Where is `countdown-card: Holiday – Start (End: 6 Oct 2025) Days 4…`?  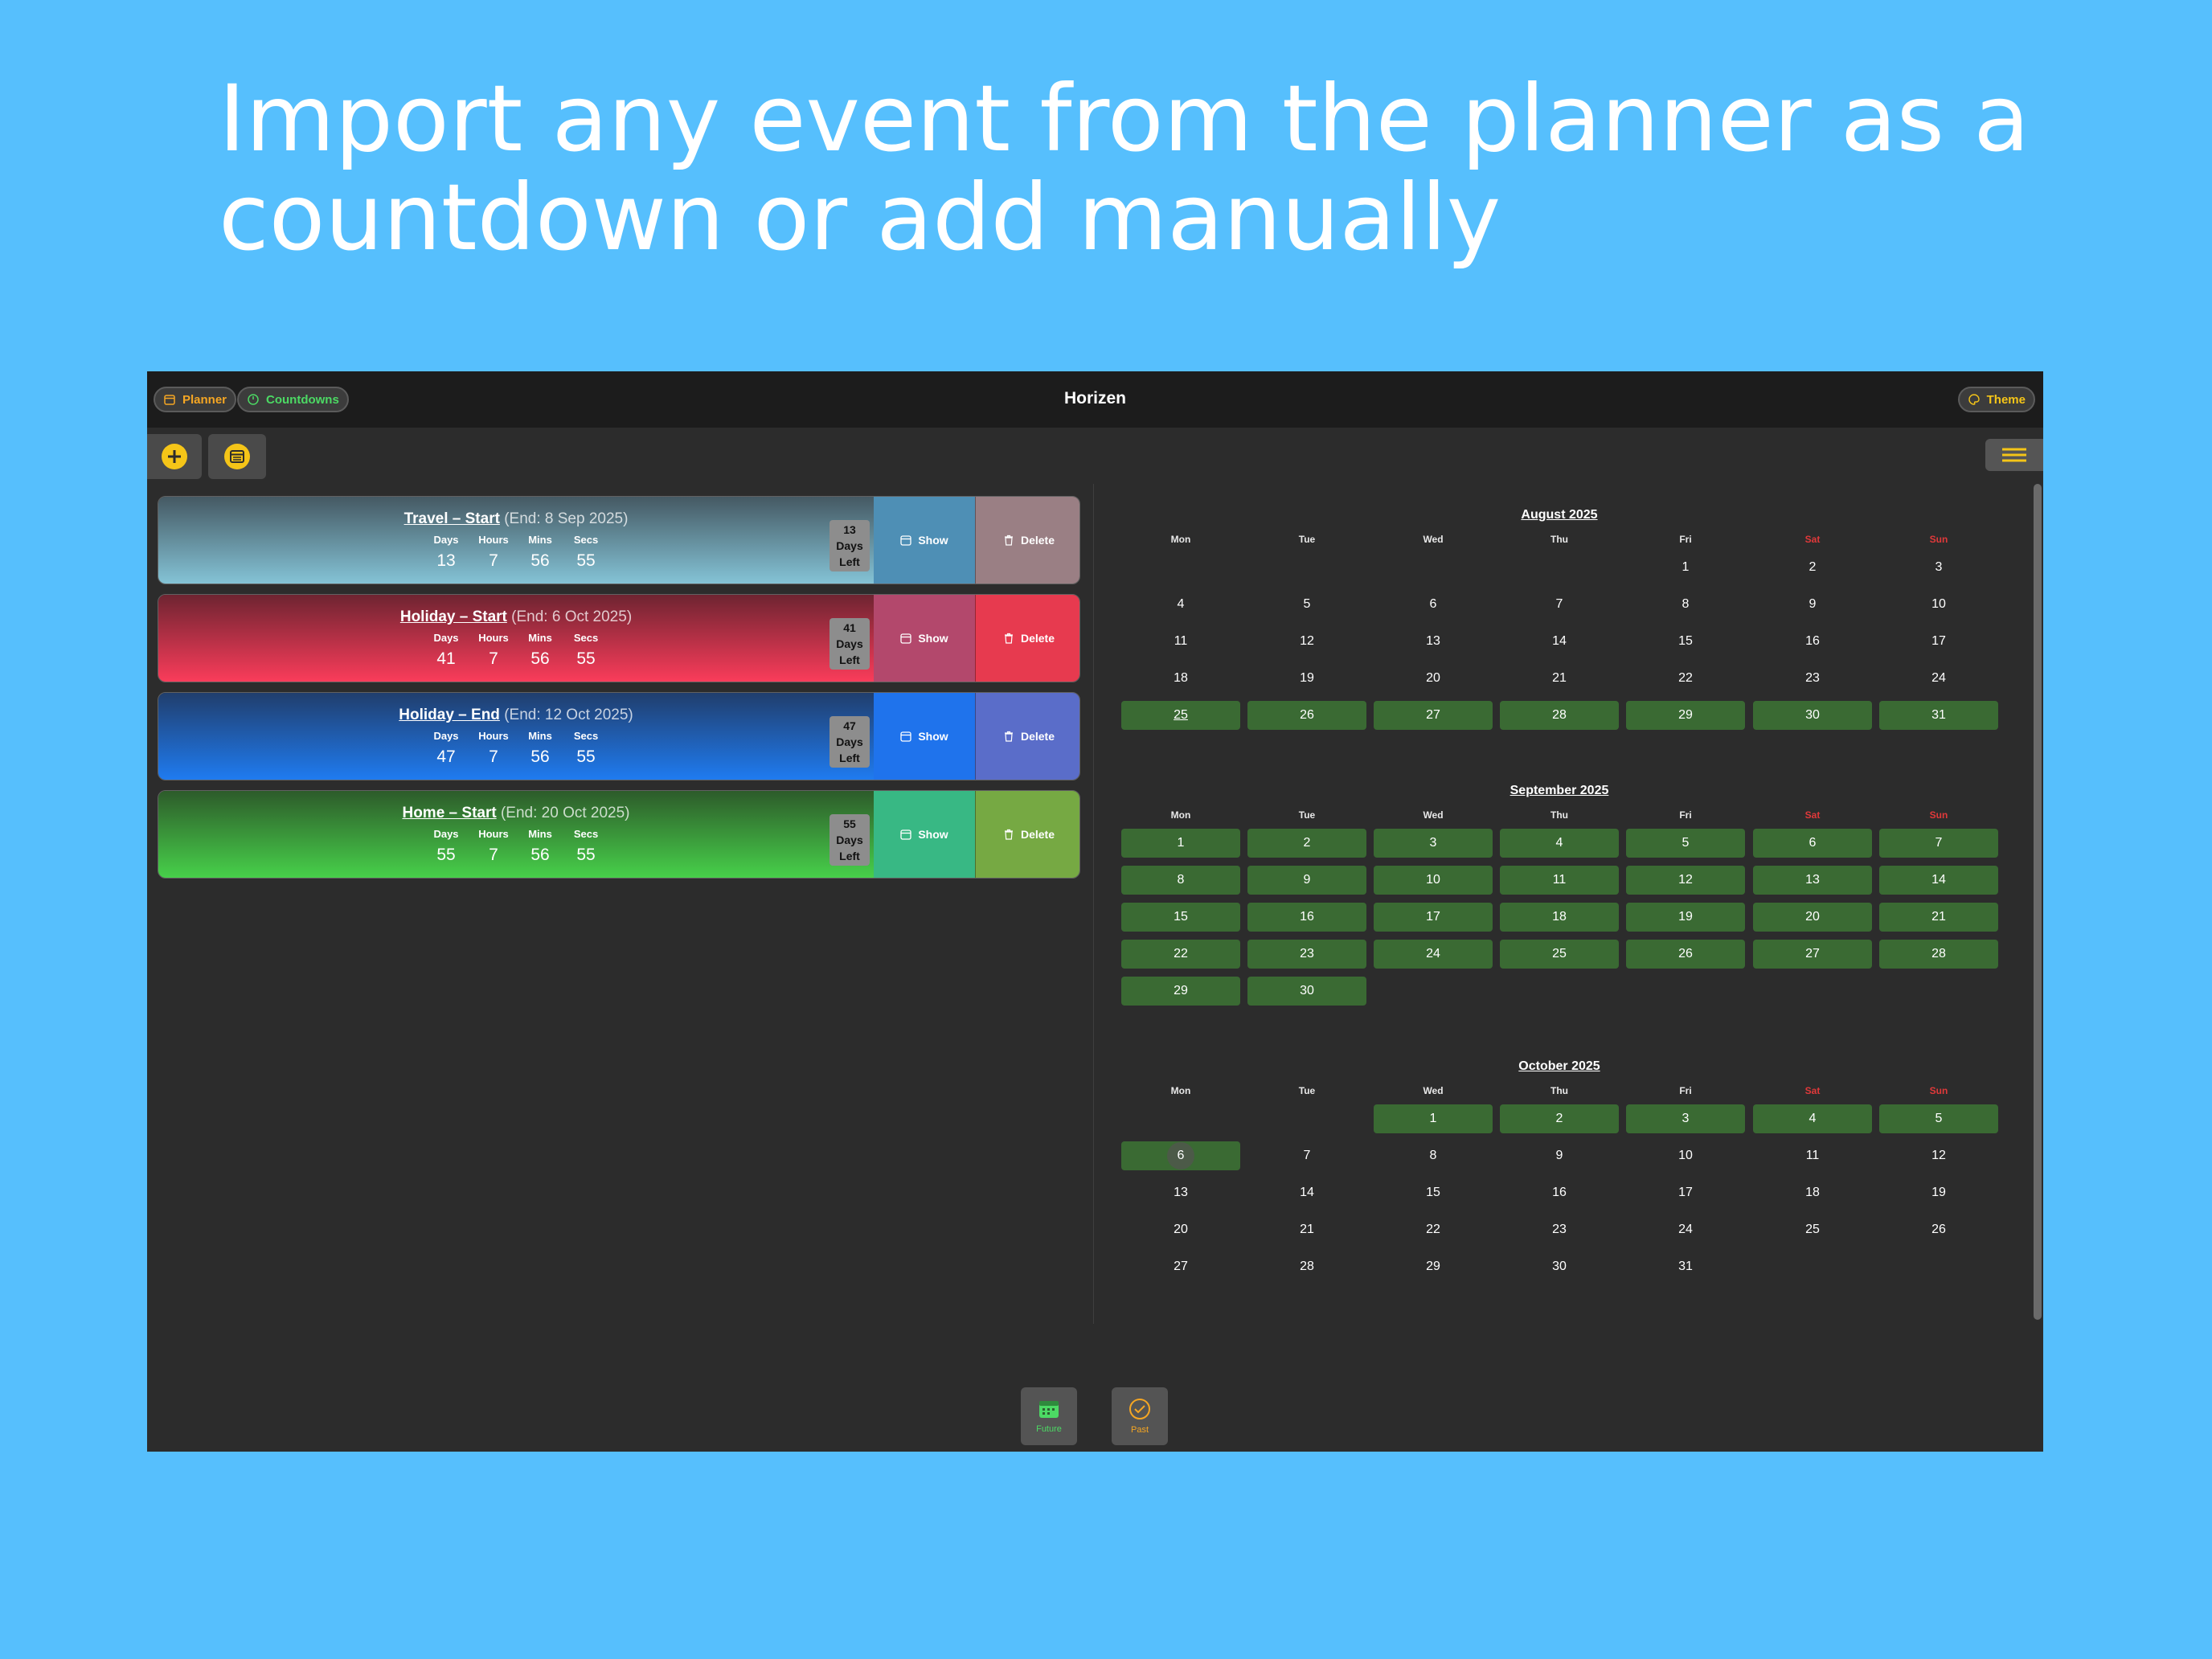 countdown-card: Holiday – Start (End: 6 Oct 2025) Days 4… is located at coordinates (619, 638).